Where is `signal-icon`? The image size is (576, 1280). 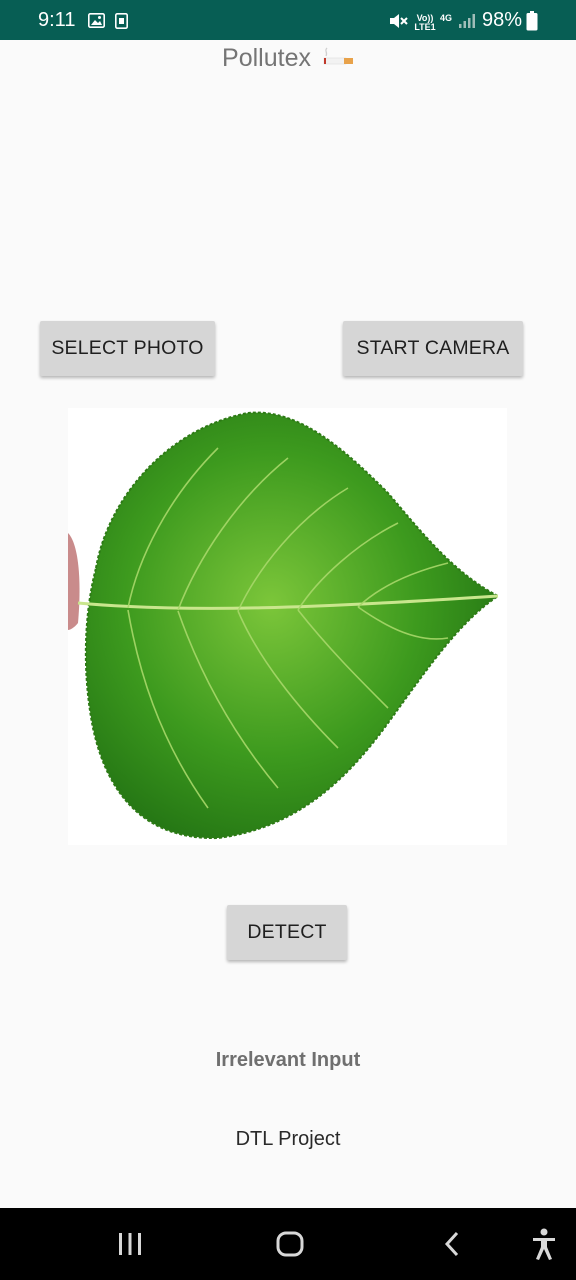 signal-icon is located at coordinates (467, 23).